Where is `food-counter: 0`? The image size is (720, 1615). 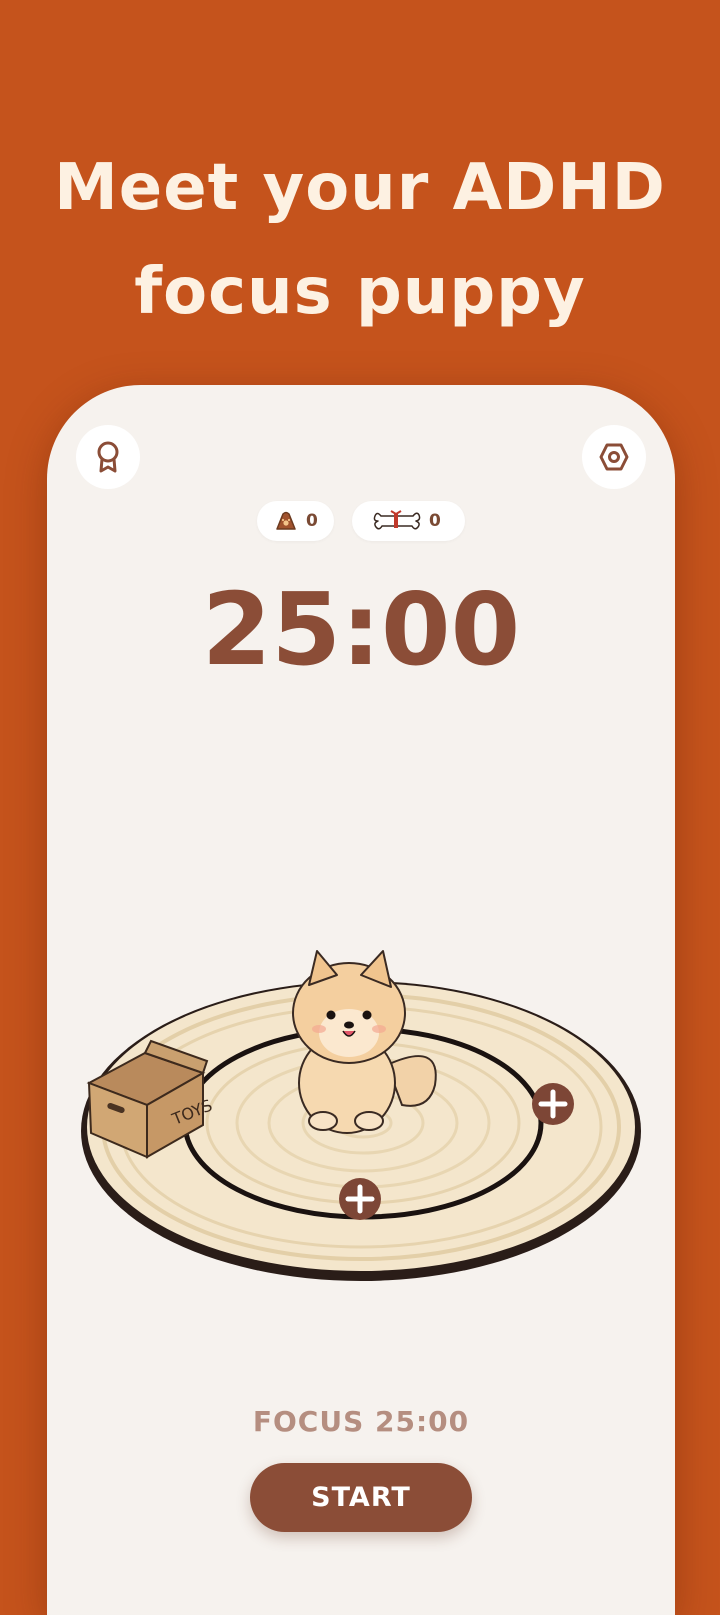
food-counter: 0 is located at coordinates (295, 521).